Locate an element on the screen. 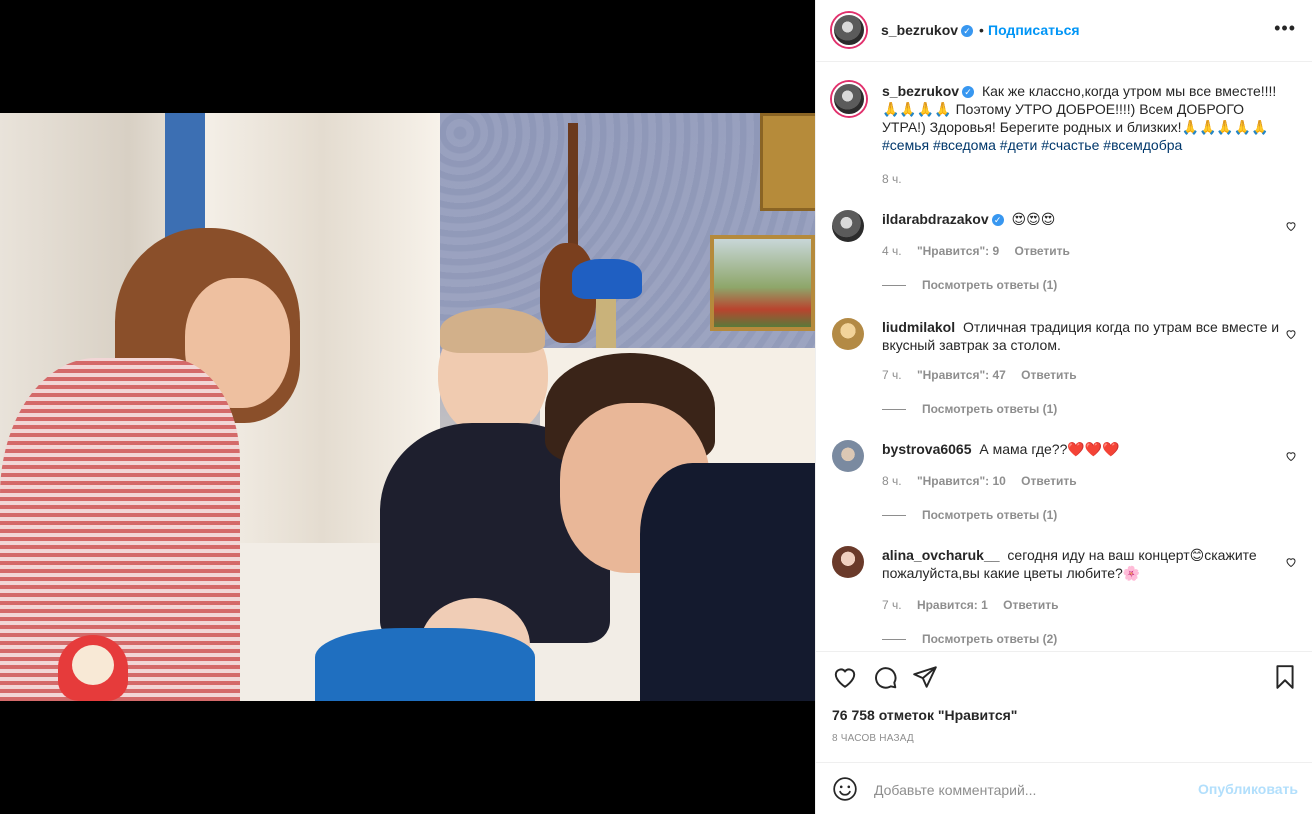 This screenshot has height=814, width=1312. comment-body: А мама где??❤️❤️❤️ is located at coordinates (1049, 449).